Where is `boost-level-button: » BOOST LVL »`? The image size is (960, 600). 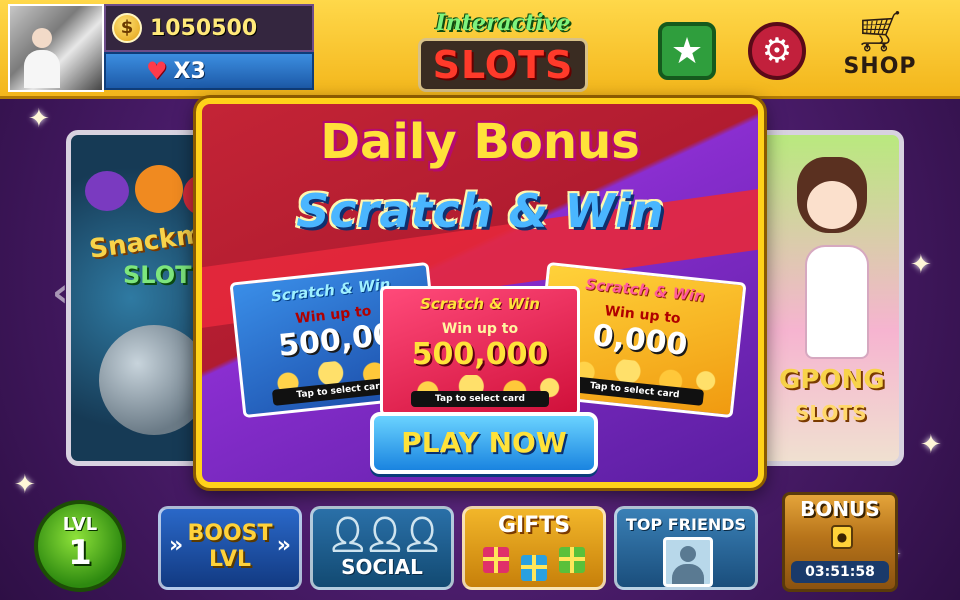 boost-level-button: » BOOST LVL » is located at coordinates (230, 548).